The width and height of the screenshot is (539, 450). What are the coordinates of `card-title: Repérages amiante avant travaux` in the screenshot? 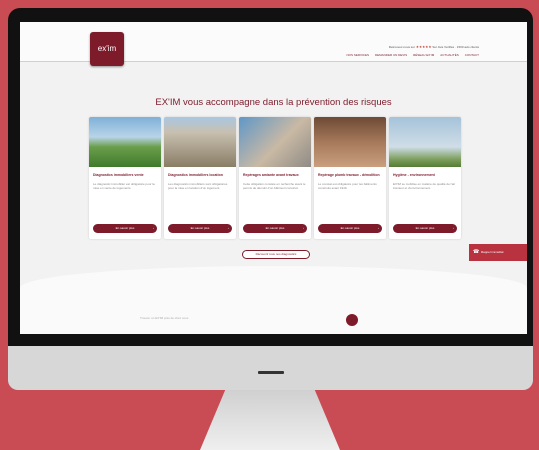 It's located at (271, 175).